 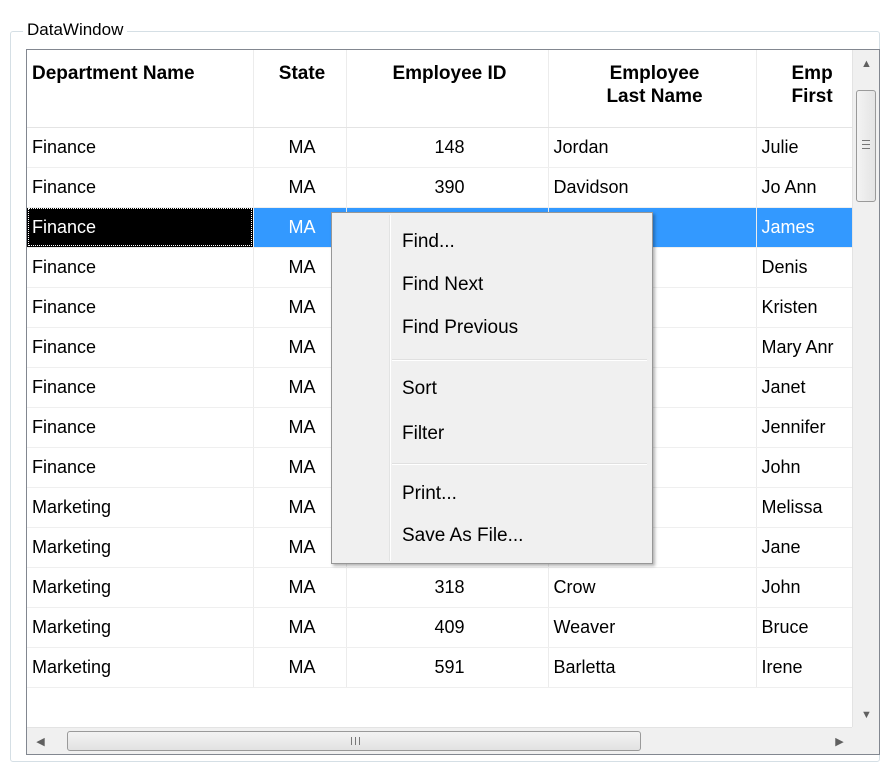 What do you see at coordinates (75, 30) in the screenshot?
I see `groupbox-title: DataWindow` at bounding box center [75, 30].